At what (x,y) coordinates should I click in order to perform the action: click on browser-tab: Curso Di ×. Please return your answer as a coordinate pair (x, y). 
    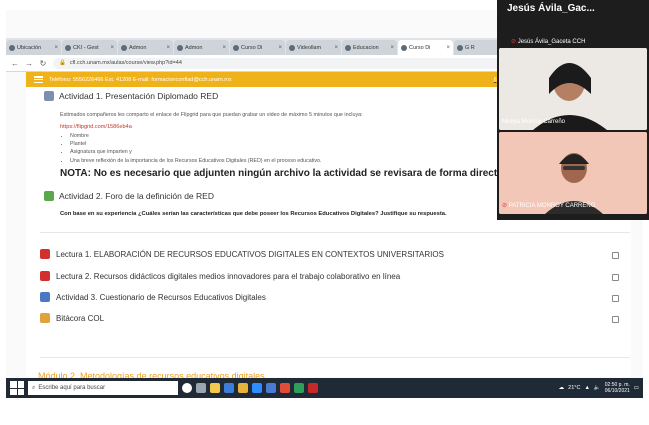
    Looking at the image, I should click on (257, 47).